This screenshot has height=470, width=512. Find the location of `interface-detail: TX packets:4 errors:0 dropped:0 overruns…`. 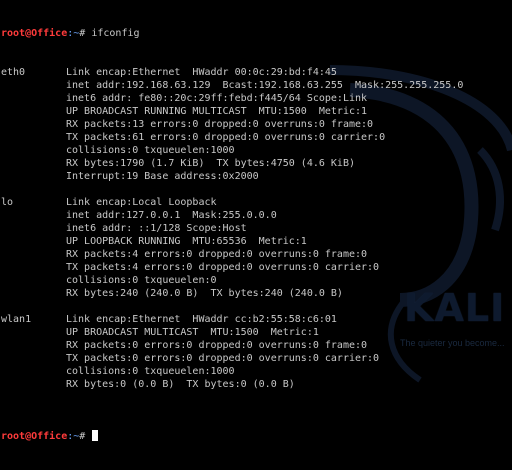

interface-detail: TX packets:4 errors:0 dropped:0 overruns… is located at coordinates (223, 267).